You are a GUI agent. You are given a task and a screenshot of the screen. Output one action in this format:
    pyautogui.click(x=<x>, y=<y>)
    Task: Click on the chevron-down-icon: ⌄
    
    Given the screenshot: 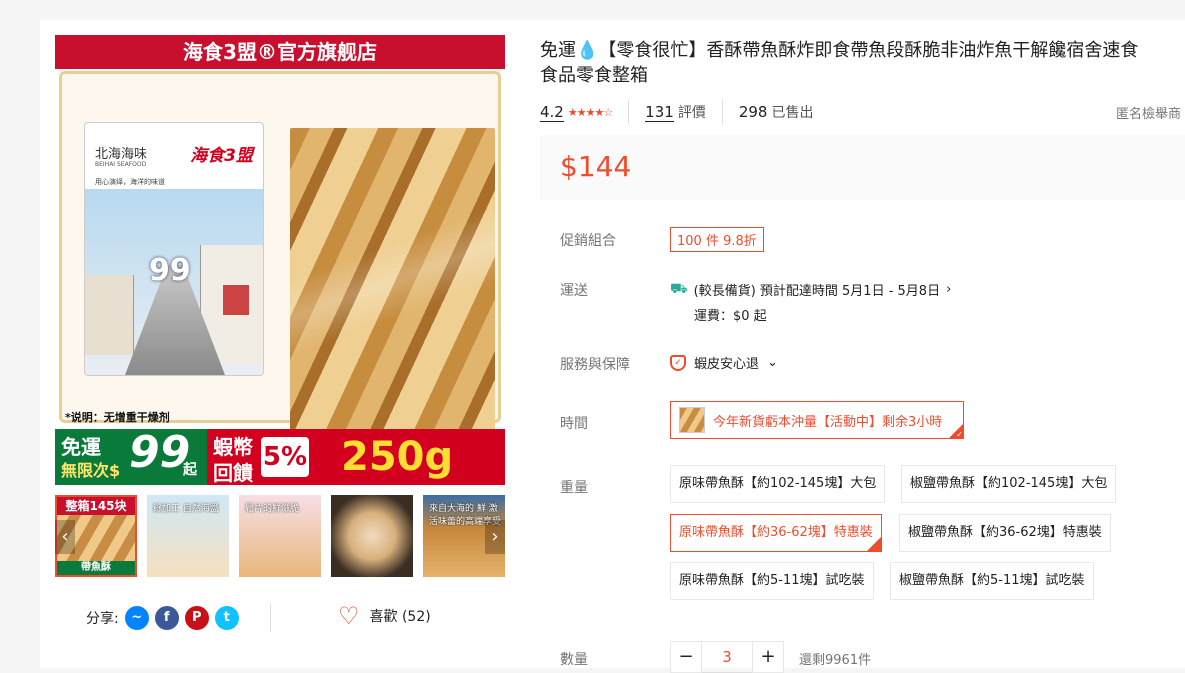 What is the action you would take?
    pyautogui.click(x=772, y=362)
    